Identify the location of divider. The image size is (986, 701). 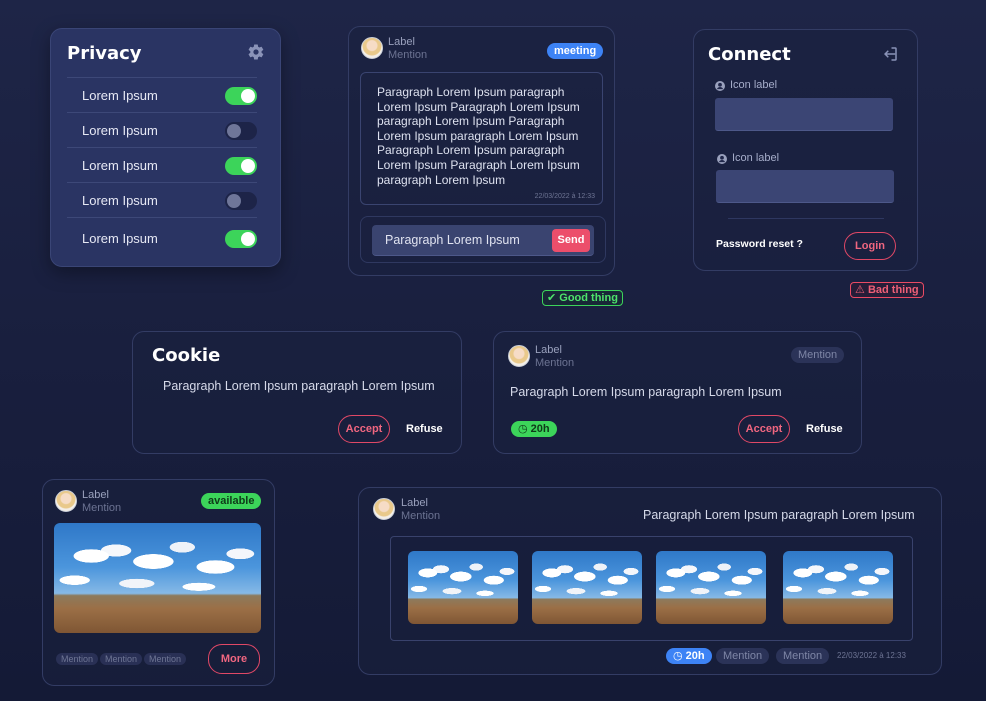
(806, 218).